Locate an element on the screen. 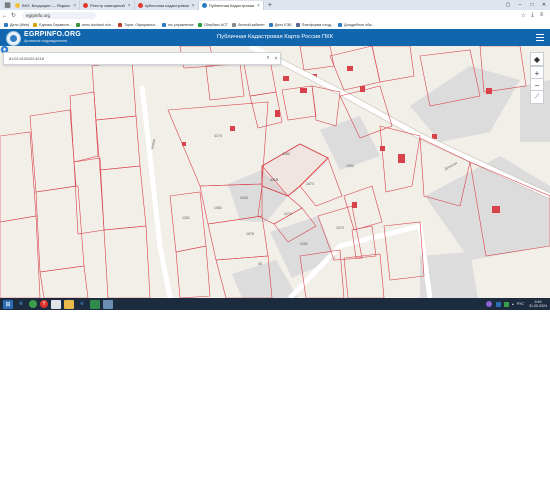  downloads-icon: ⤓ is located at coordinates (532, 15).